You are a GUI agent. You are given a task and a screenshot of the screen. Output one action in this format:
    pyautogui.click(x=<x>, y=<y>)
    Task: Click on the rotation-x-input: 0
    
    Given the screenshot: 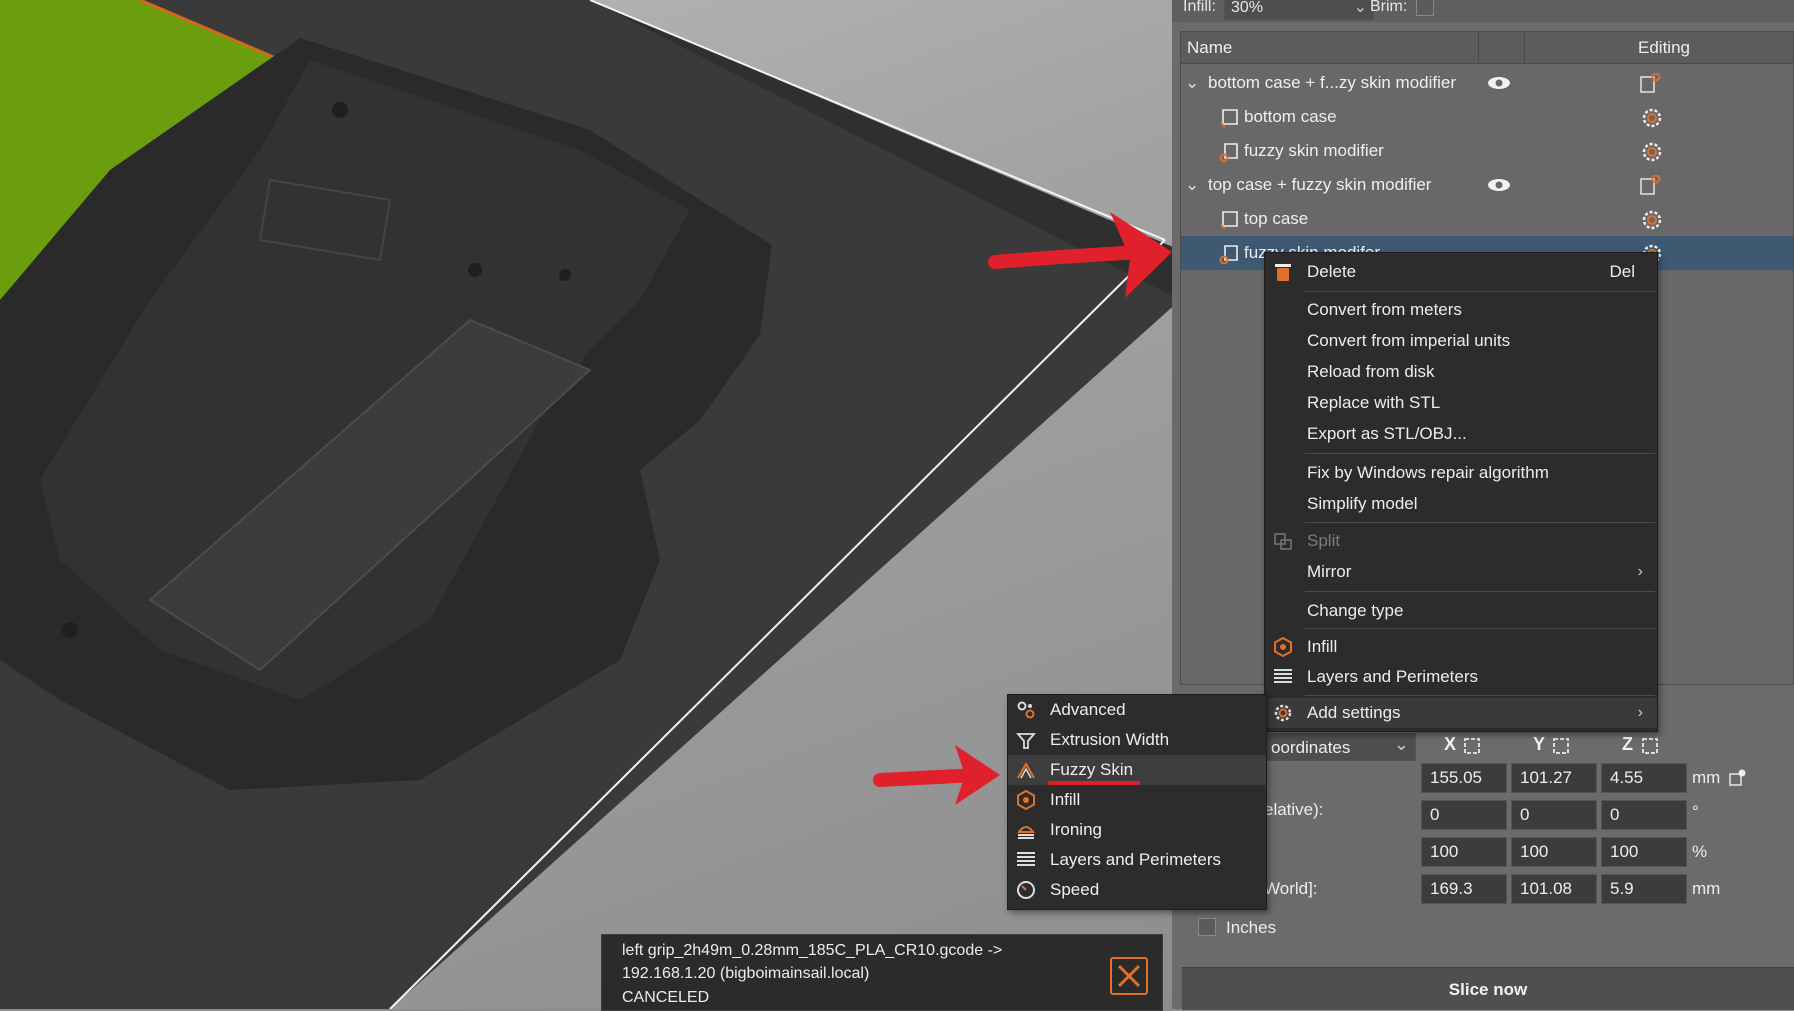 What is the action you would take?
    pyautogui.click(x=1464, y=815)
    